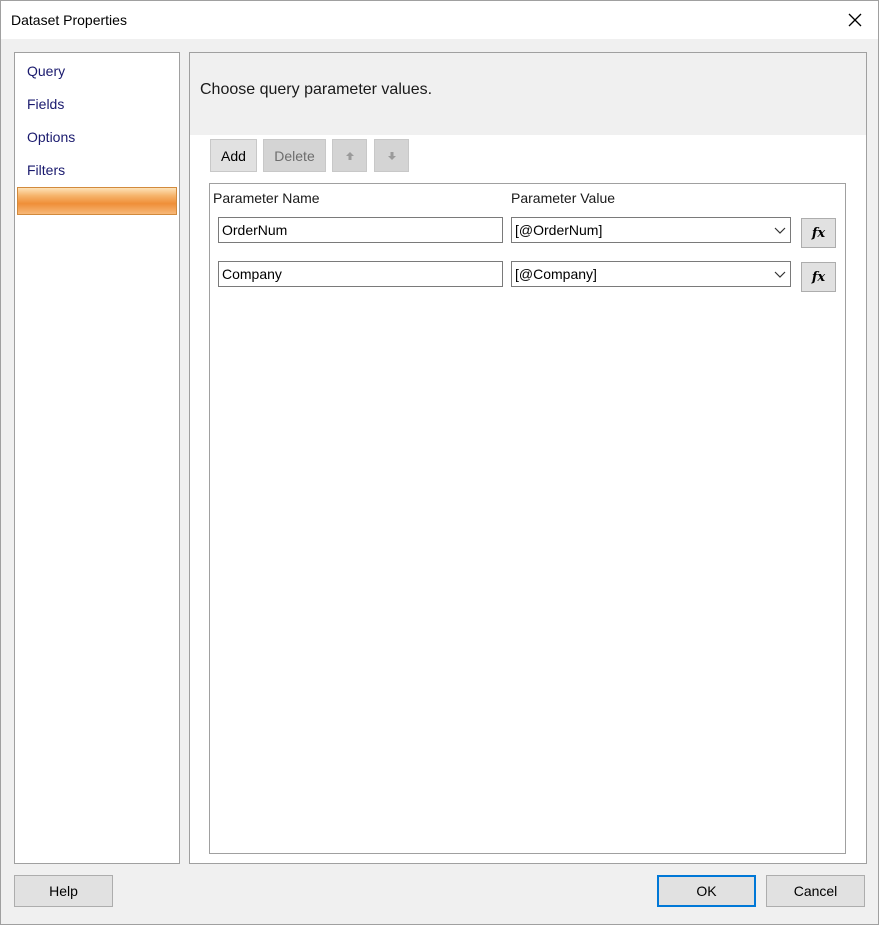 The image size is (879, 925). I want to click on parameter-name-input: OrderNum, so click(360, 230).